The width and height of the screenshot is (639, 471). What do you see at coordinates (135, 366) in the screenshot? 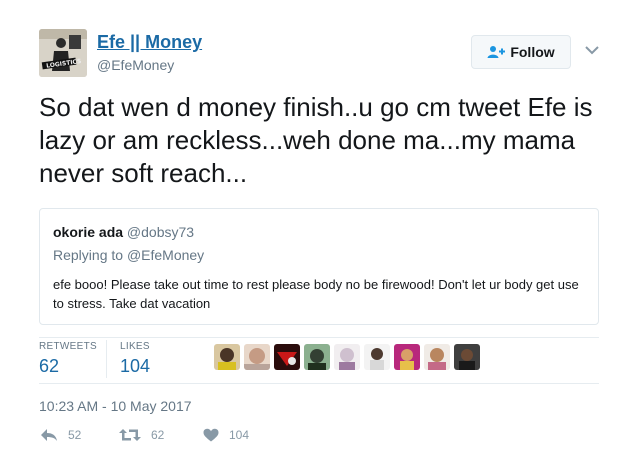
I see `likes-count: 104` at bounding box center [135, 366].